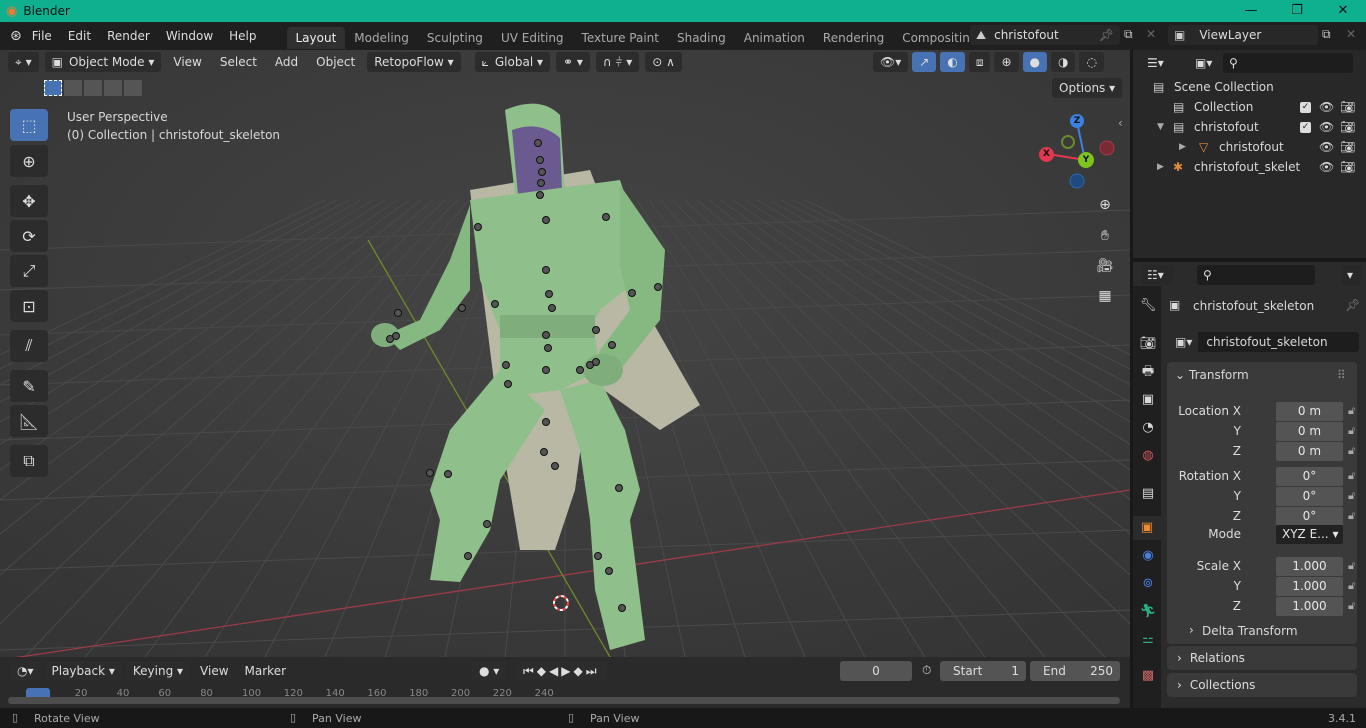 The width and height of the screenshot is (1366, 728). What do you see at coordinates (774, 38) in the screenshot?
I see `tab-animation: Animation` at bounding box center [774, 38].